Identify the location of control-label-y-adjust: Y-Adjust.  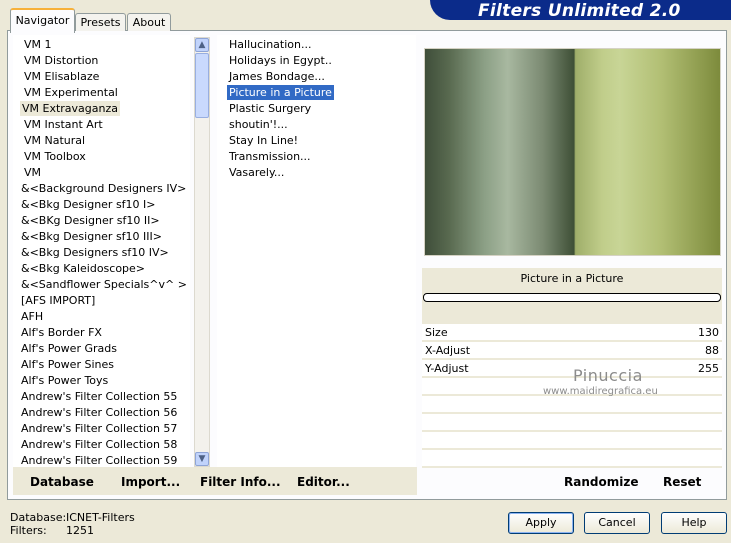
(447, 368).